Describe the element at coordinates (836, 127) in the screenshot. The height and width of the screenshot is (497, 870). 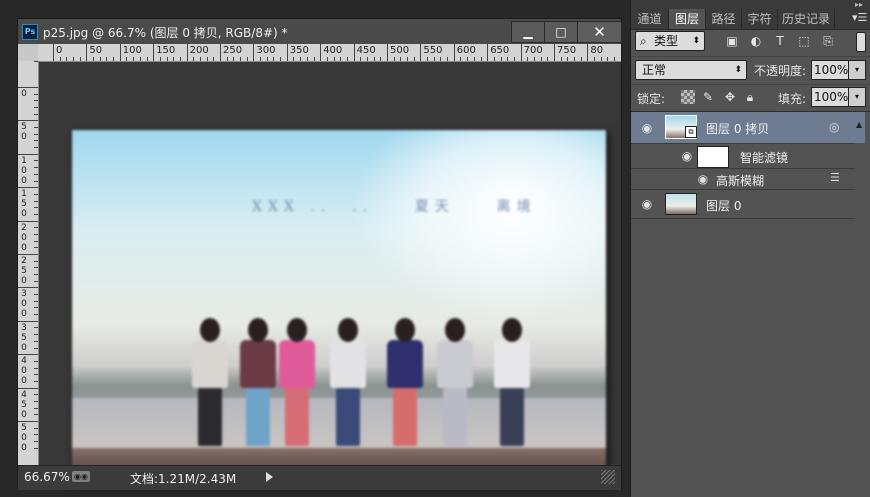
I see `smart-filter-indicator-icon: ◎` at that location.